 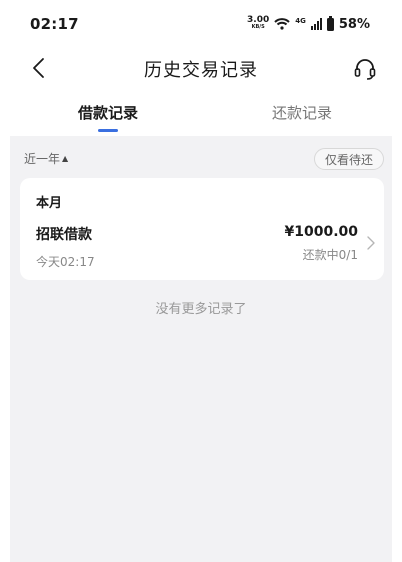 What do you see at coordinates (54, 24) in the screenshot?
I see `status-time: 02:17` at bounding box center [54, 24].